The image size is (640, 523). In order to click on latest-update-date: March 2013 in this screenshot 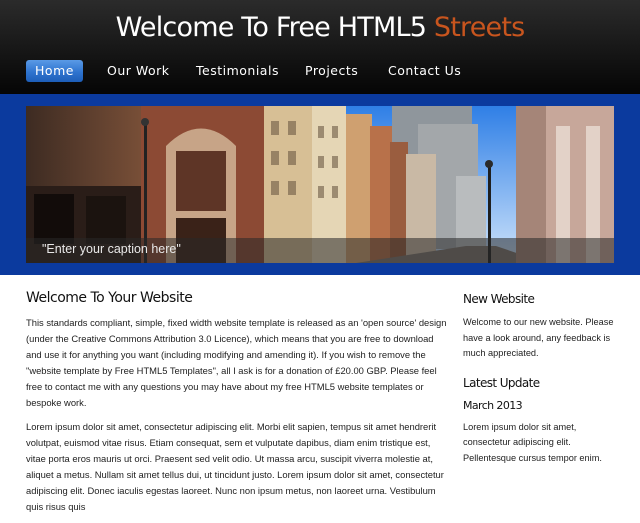, I will do `click(493, 405)`.